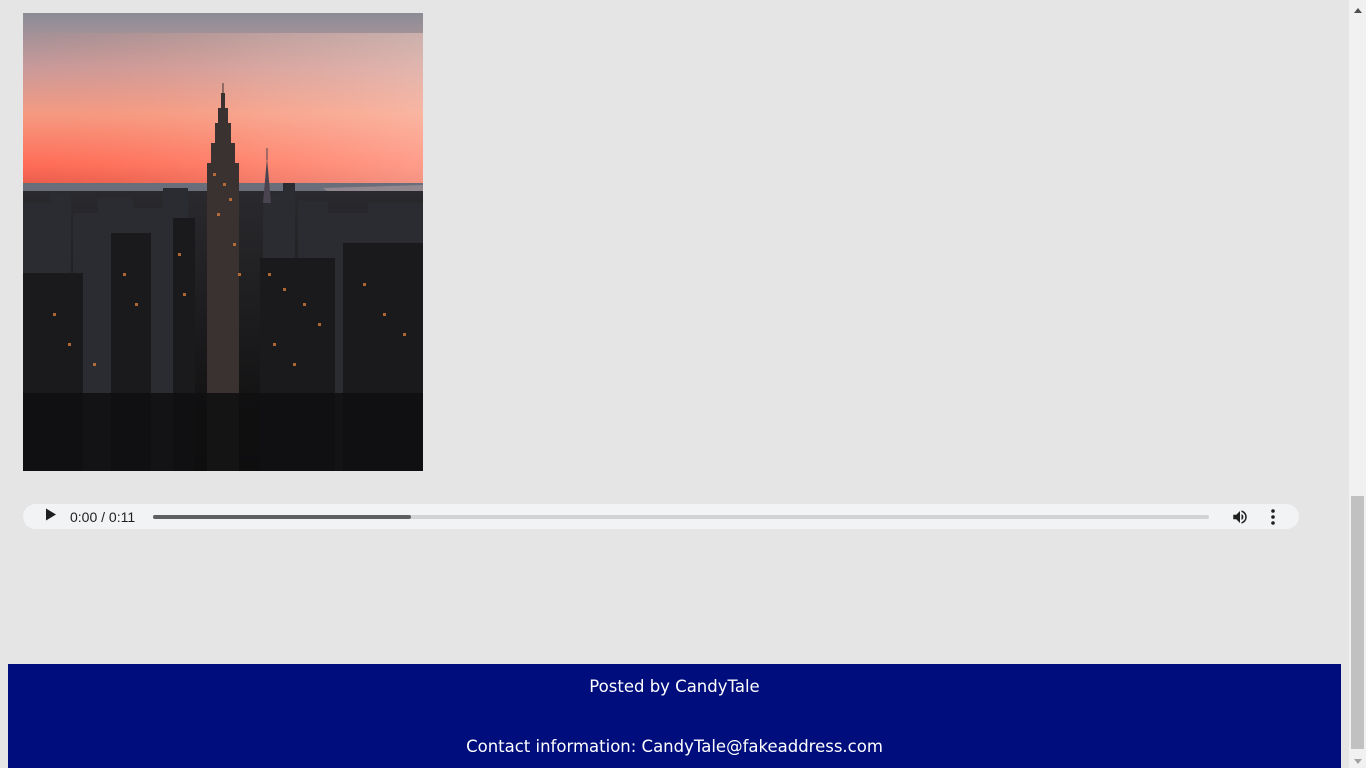 This screenshot has height=768, width=1366. I want to click on time-display: 0:00 / 0:11, so click(102, 517).